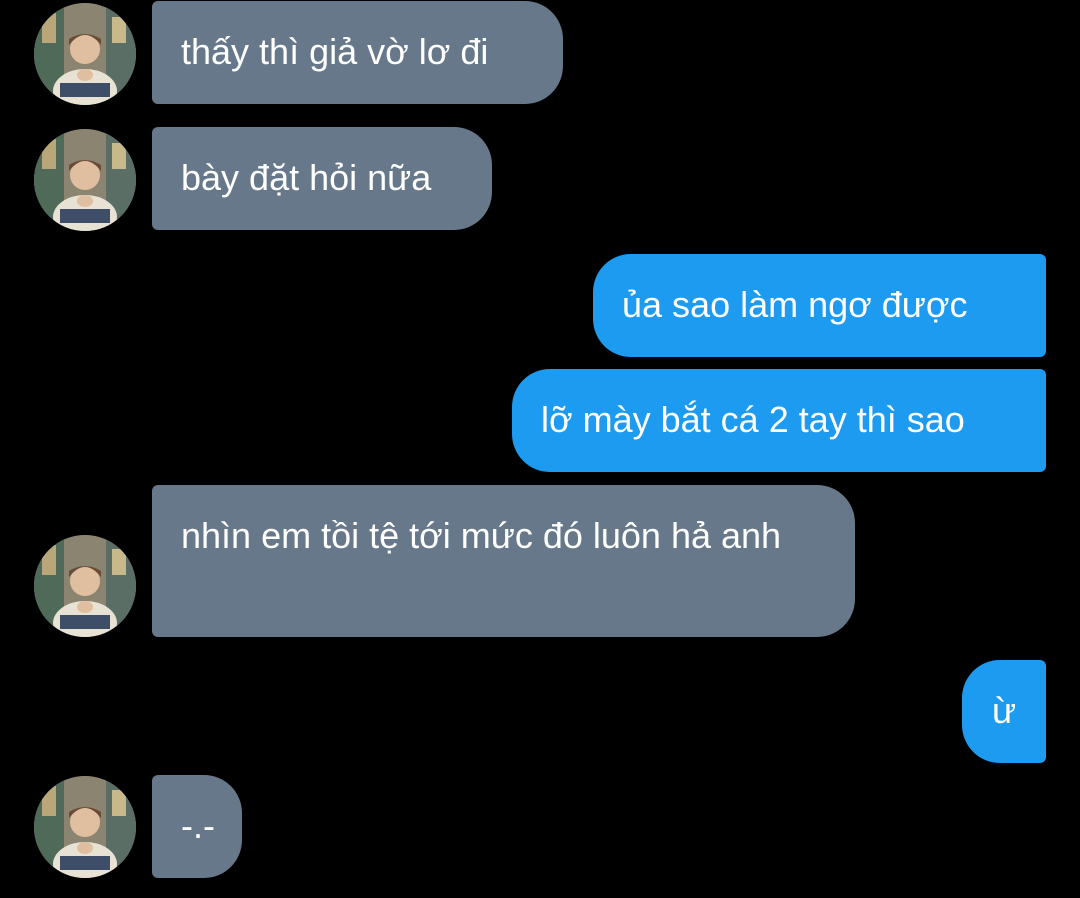 Image resolution: width=1080 pixels, height=898 pixels. I want to click on message-text: -.-, so click(198, 825).